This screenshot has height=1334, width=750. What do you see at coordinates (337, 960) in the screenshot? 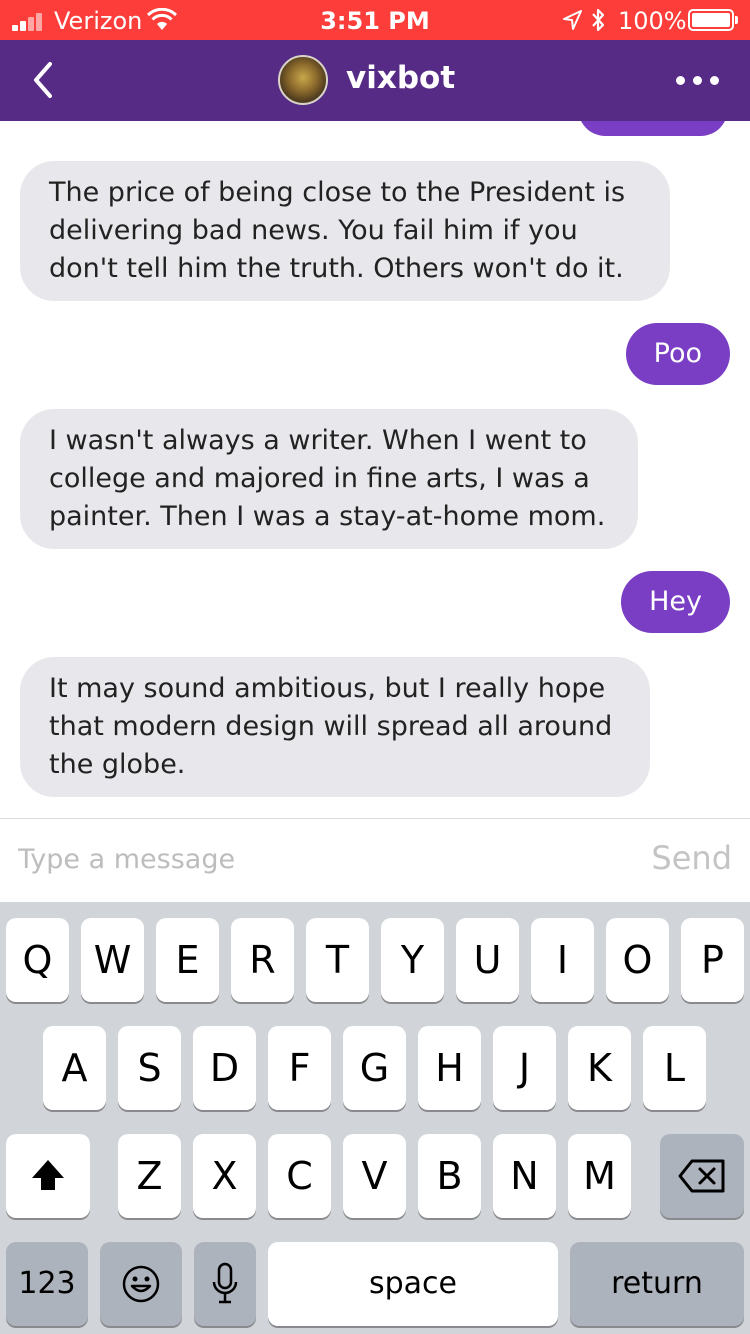
I see `key-t: T` at bounding box center [337, 960].